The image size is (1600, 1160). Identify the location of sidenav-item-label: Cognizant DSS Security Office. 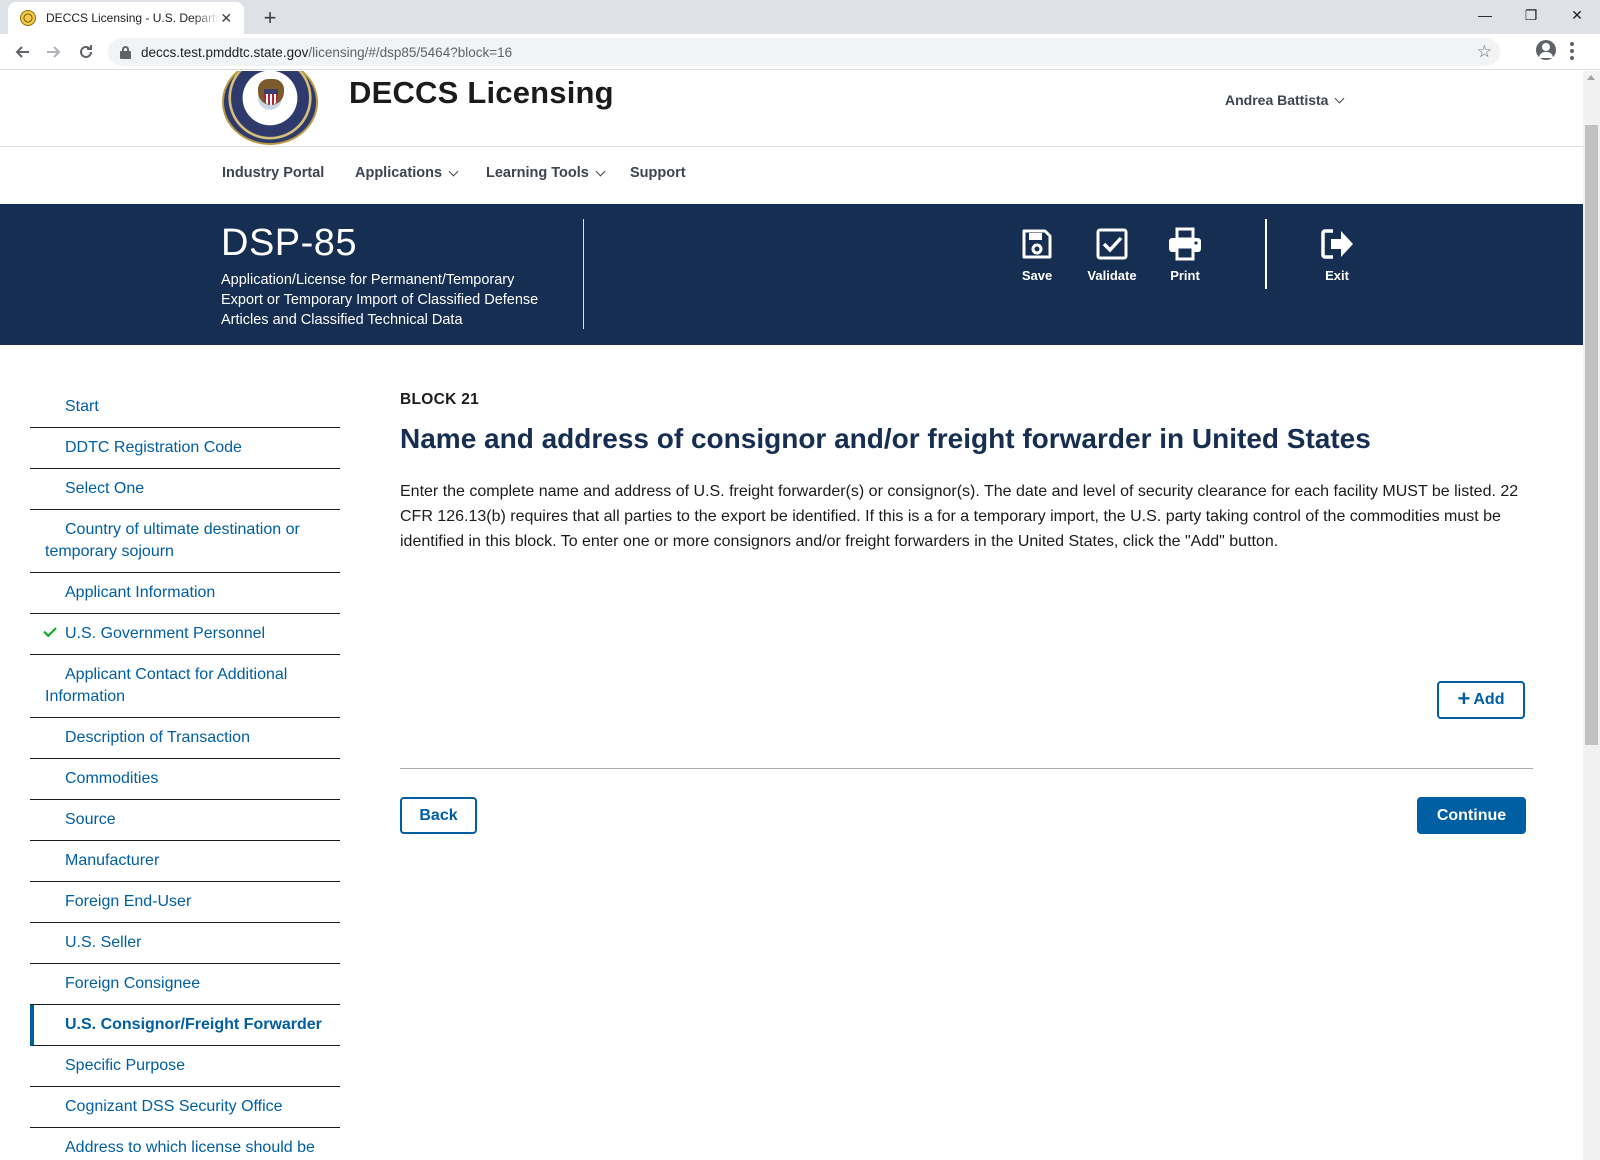
(174, 1106).